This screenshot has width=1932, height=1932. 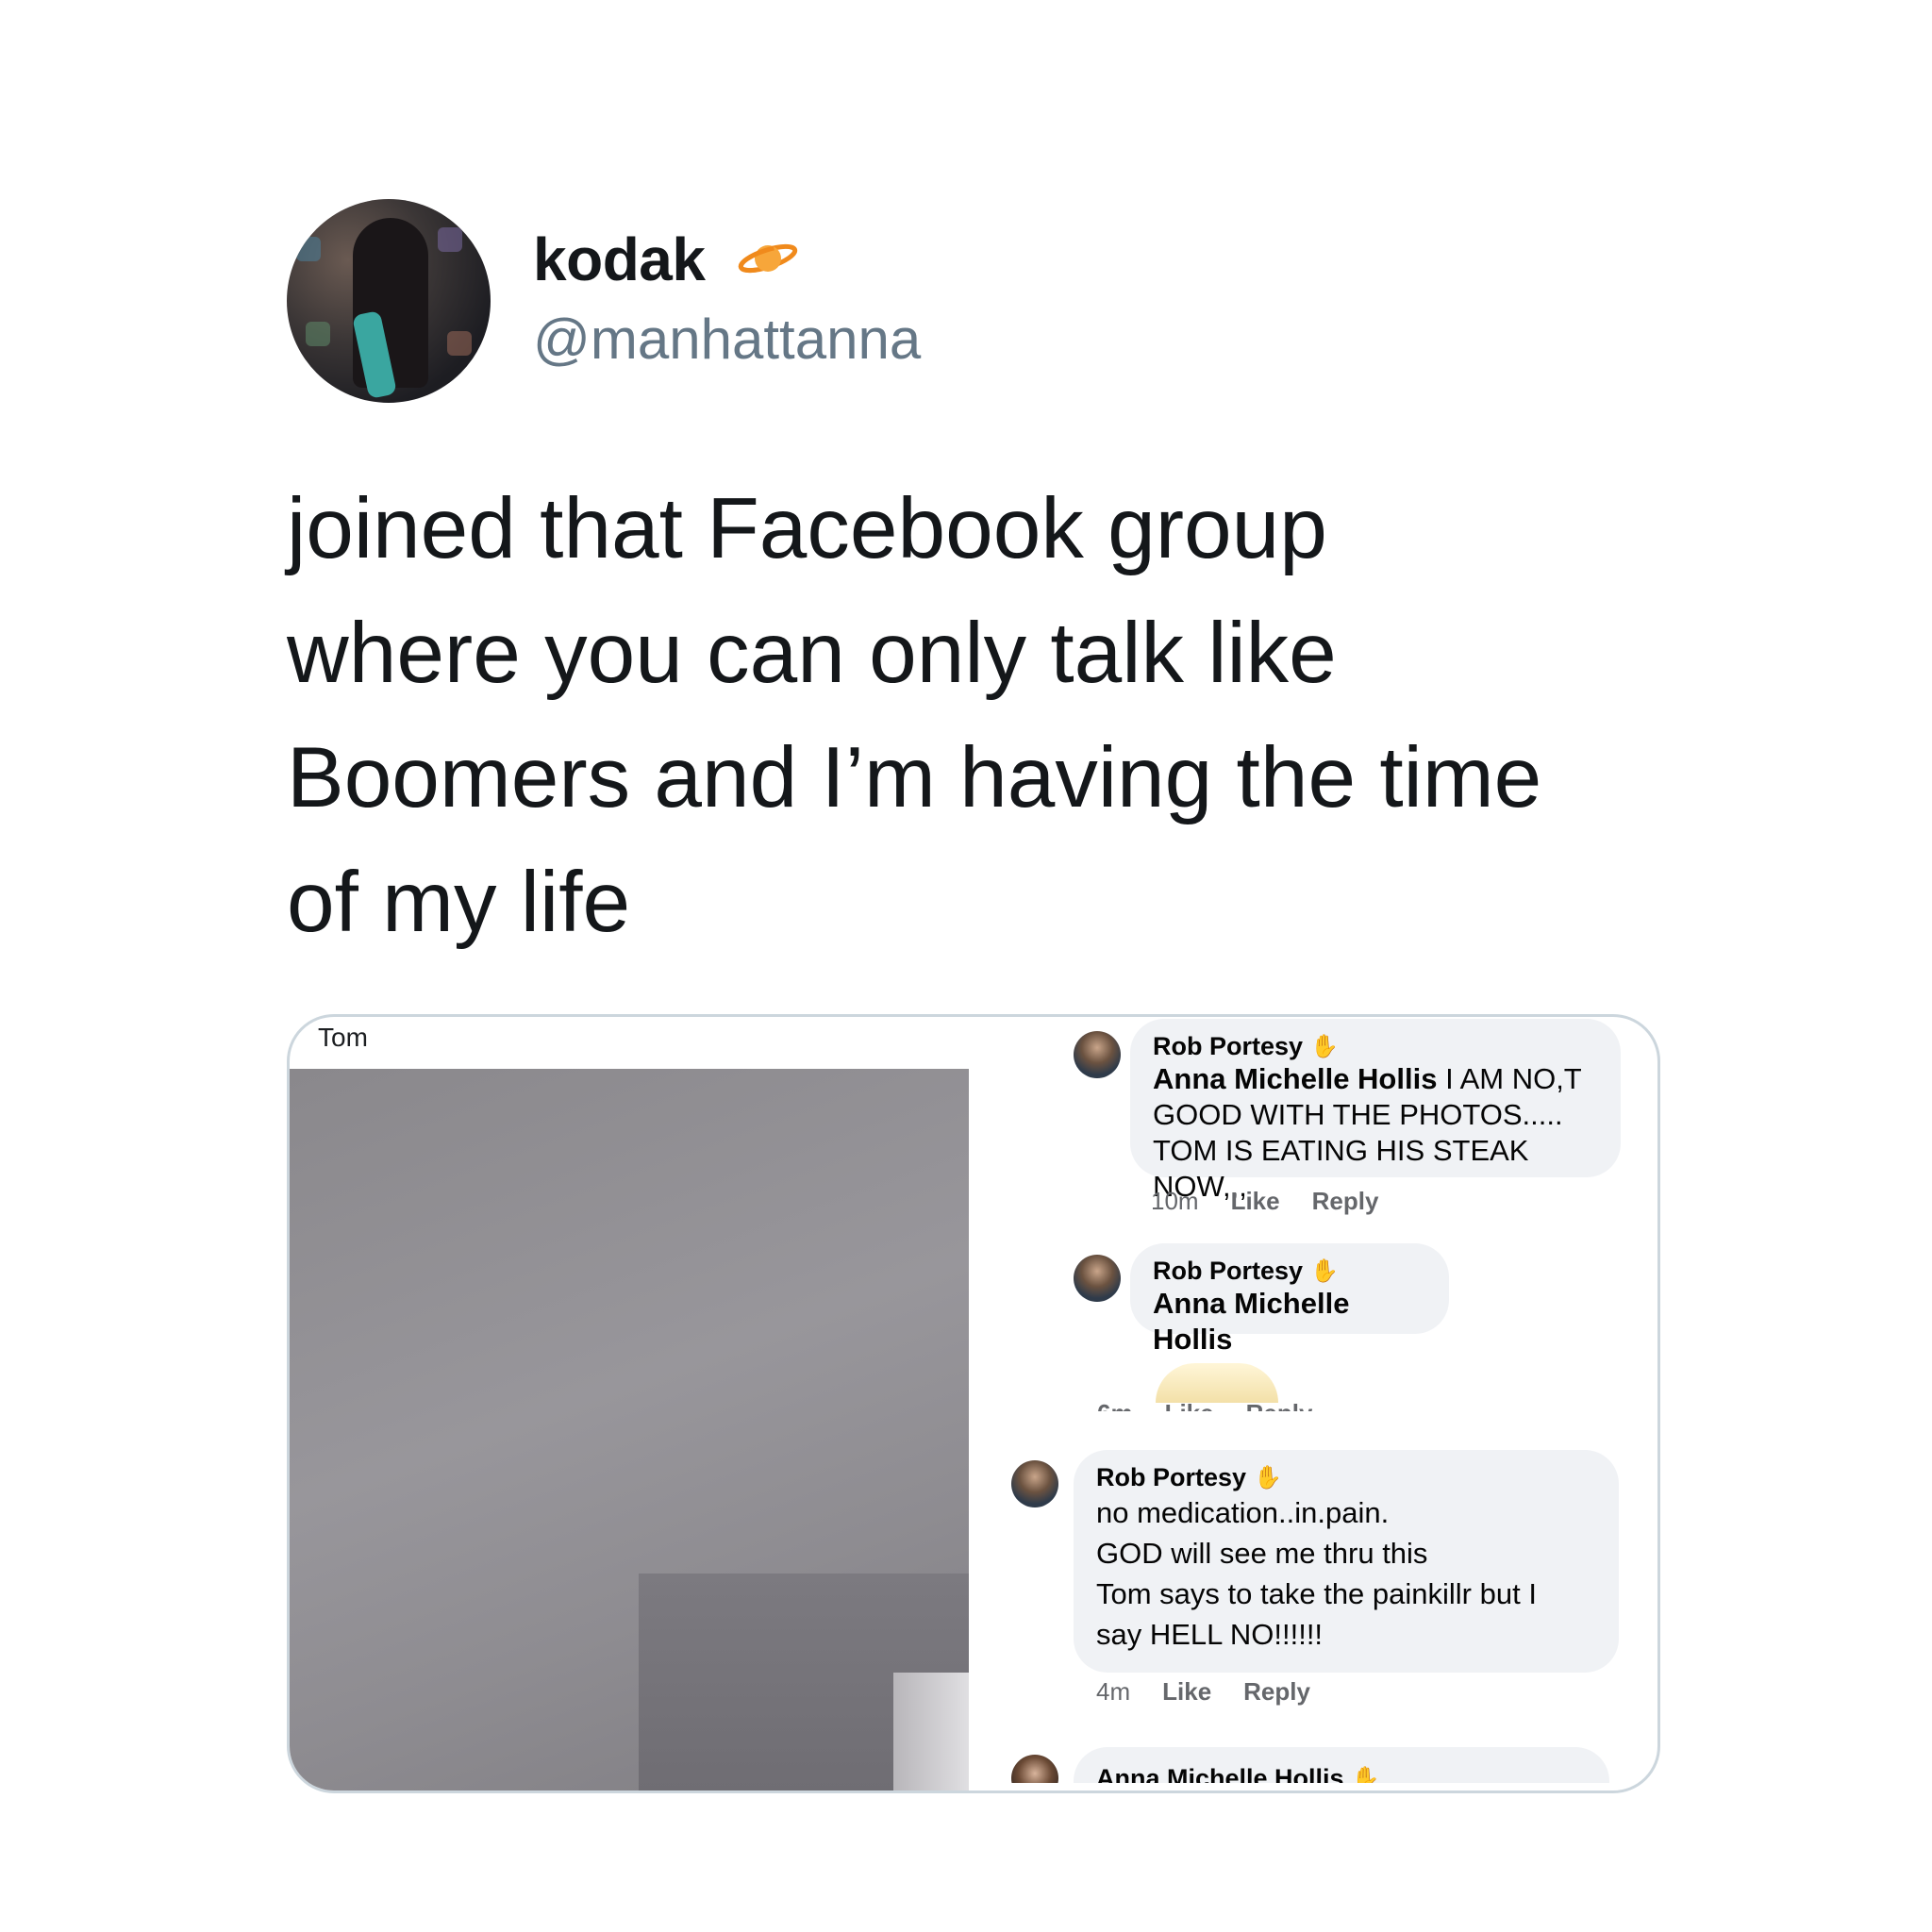 What do you see at coordinates (1510, 1079) in the screenshot?
I see `comment-line: I AM NO,T` at bounding box center [1510, 1079].